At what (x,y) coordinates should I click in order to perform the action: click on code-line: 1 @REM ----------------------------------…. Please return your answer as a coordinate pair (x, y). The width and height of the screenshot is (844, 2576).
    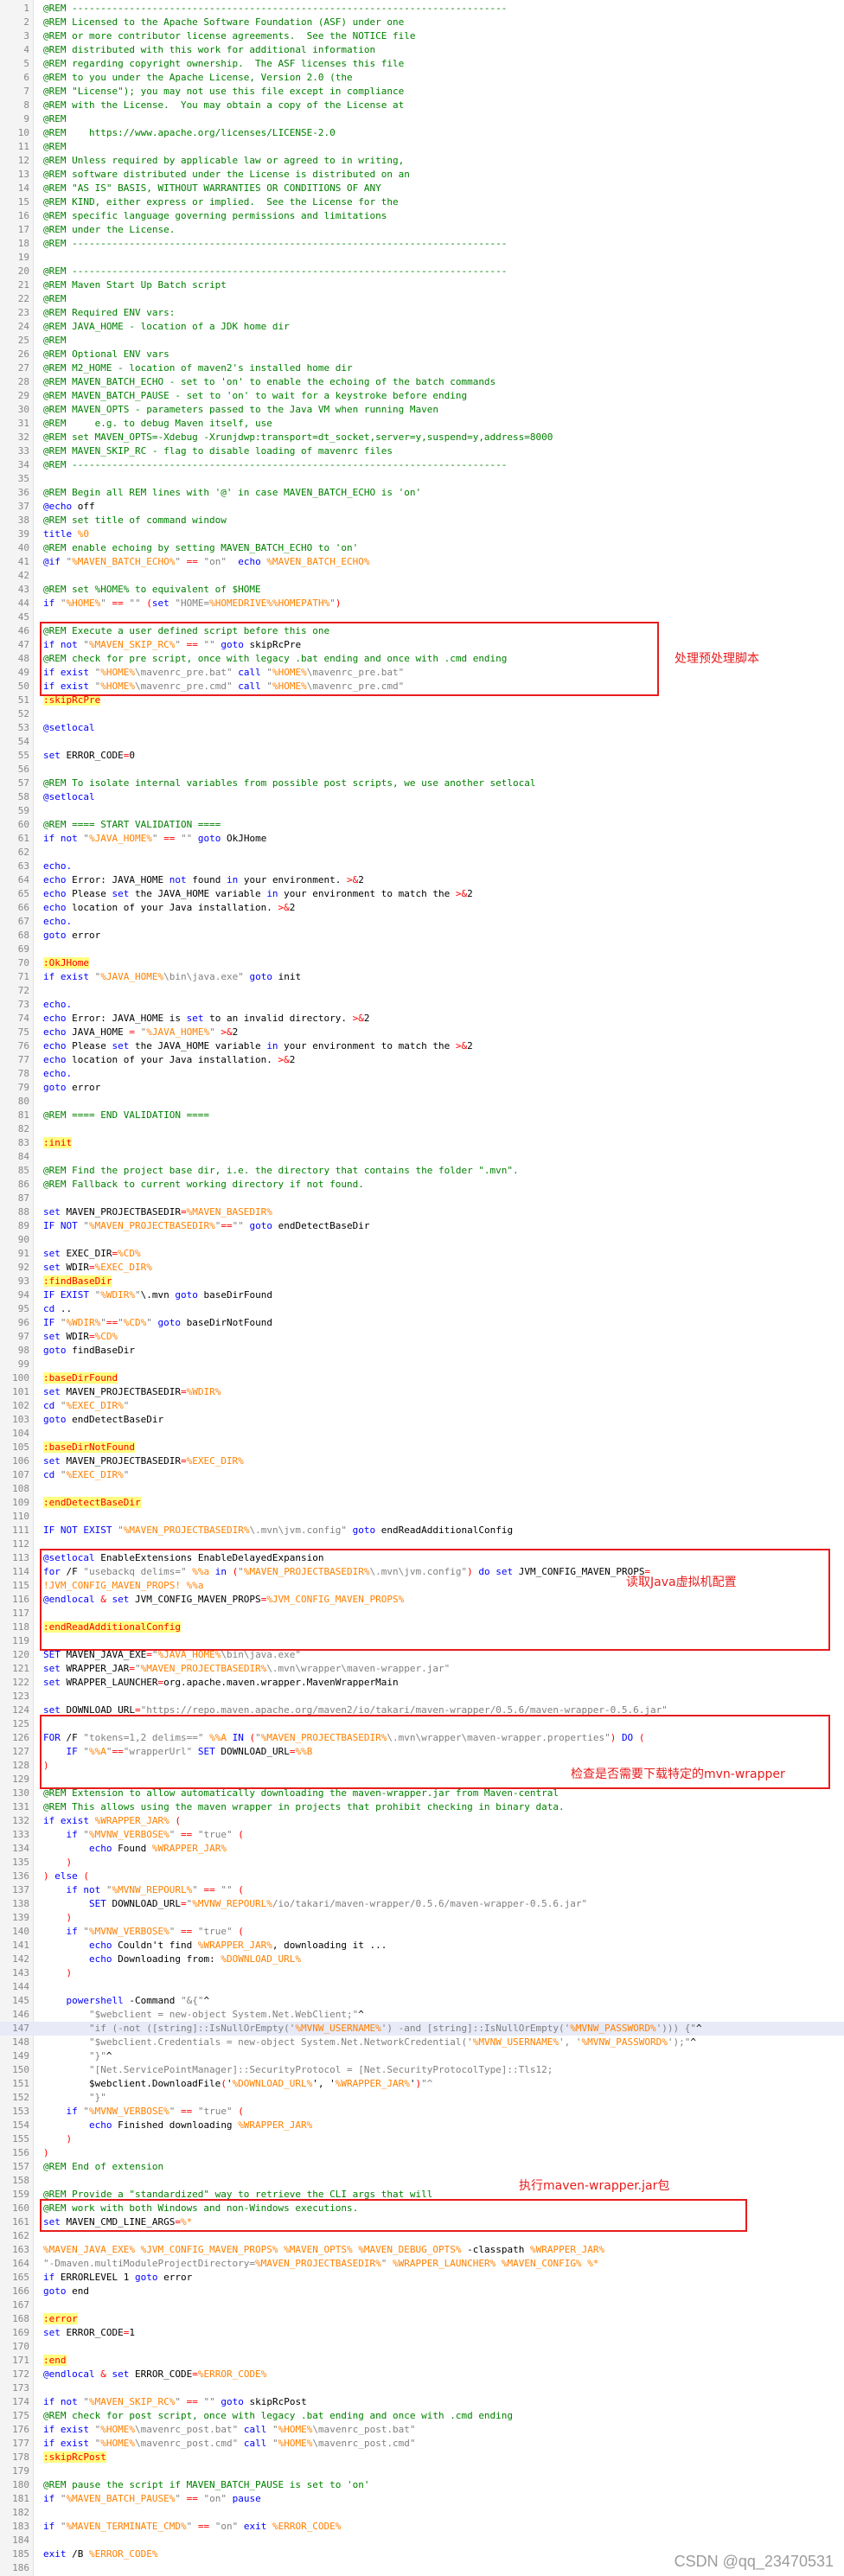
    Looking at the image, I should click on (422, 9).